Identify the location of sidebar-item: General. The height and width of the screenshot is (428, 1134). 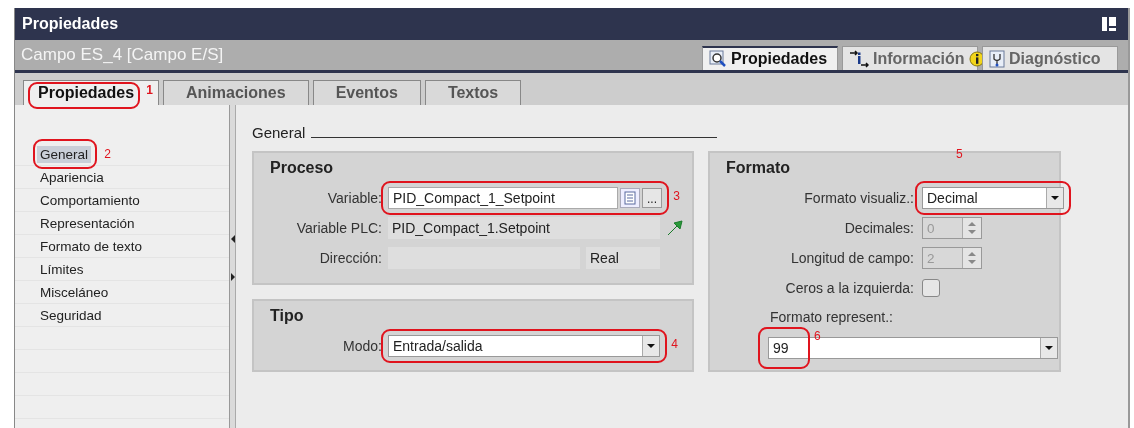
(64, 154).